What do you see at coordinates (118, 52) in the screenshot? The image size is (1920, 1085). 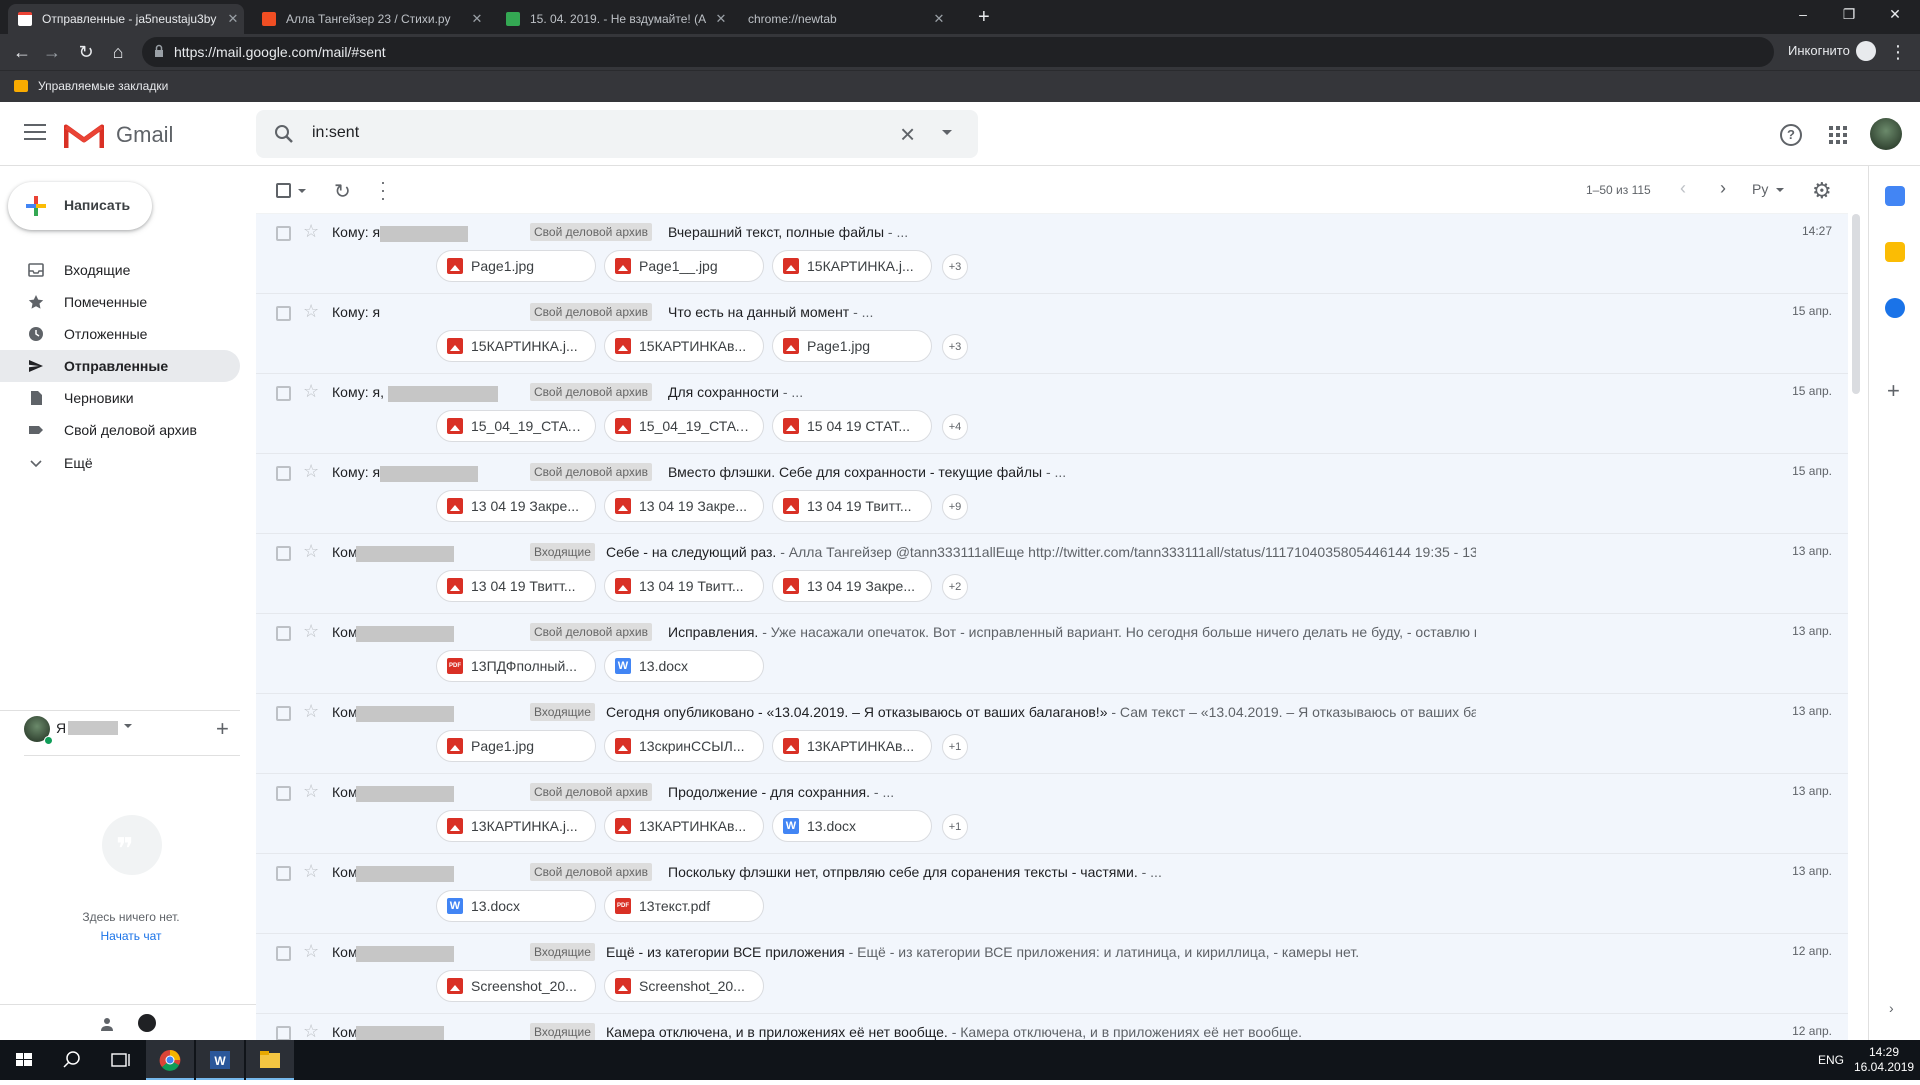 I see `home-icon: ⌂` at bounding box center [118, 52].